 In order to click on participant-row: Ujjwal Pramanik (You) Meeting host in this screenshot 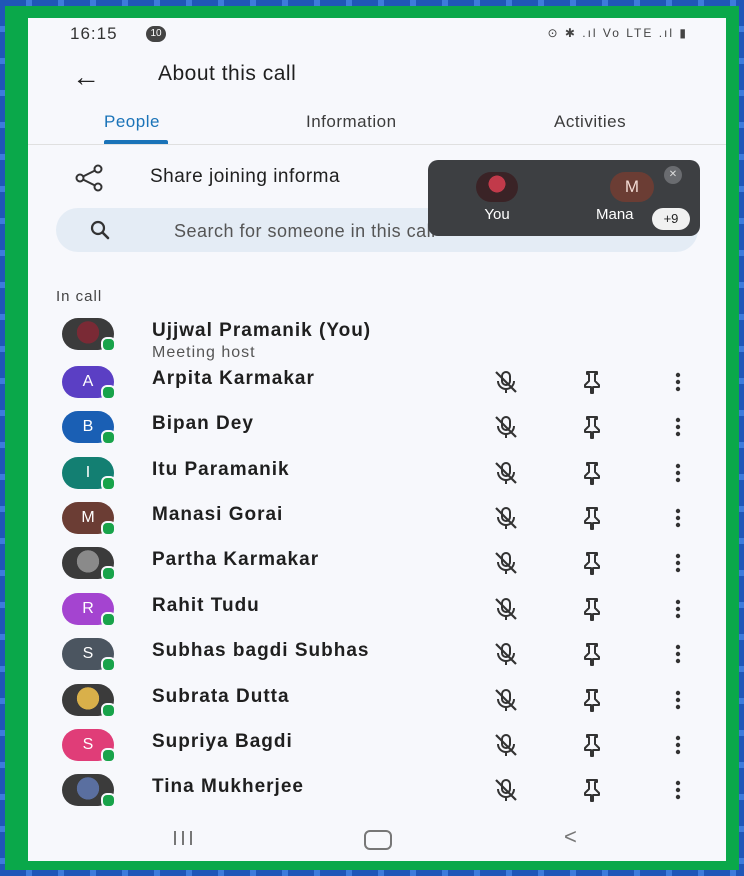, I will do `click(377, 337)`.